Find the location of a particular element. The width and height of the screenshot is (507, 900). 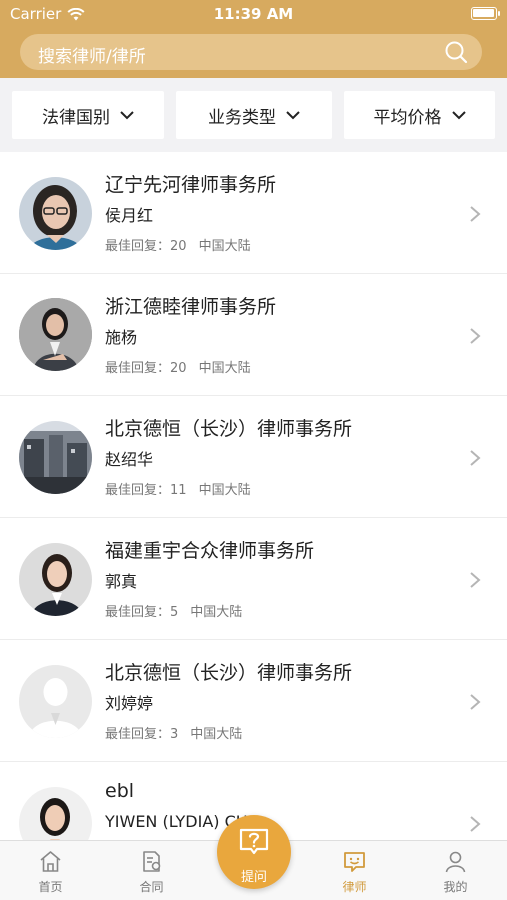

filter-average-price: 平均价格 is located at coordinates (419, 115).